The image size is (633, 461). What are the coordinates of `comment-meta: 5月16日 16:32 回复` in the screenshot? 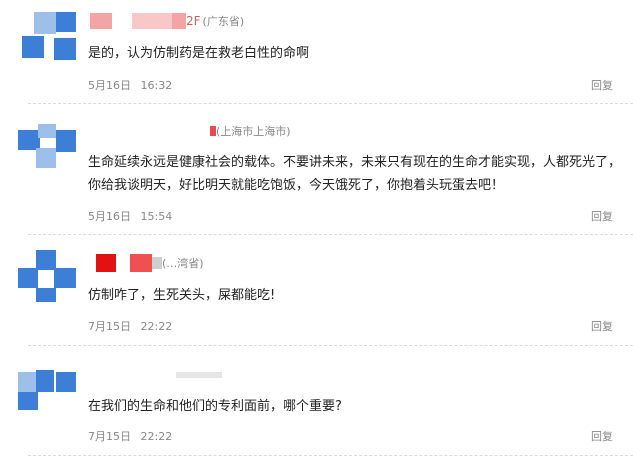 It's located at (350, 85).